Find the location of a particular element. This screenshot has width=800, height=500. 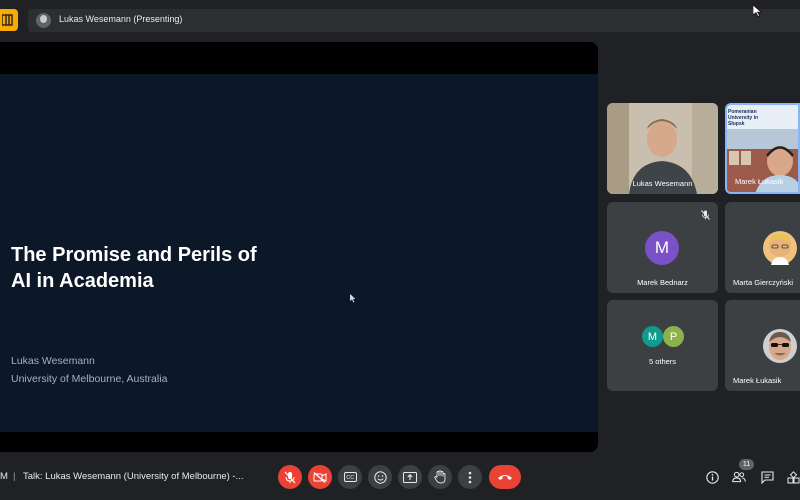

participant-tile-group: M P 5 others is located at coordinates (662, 345).